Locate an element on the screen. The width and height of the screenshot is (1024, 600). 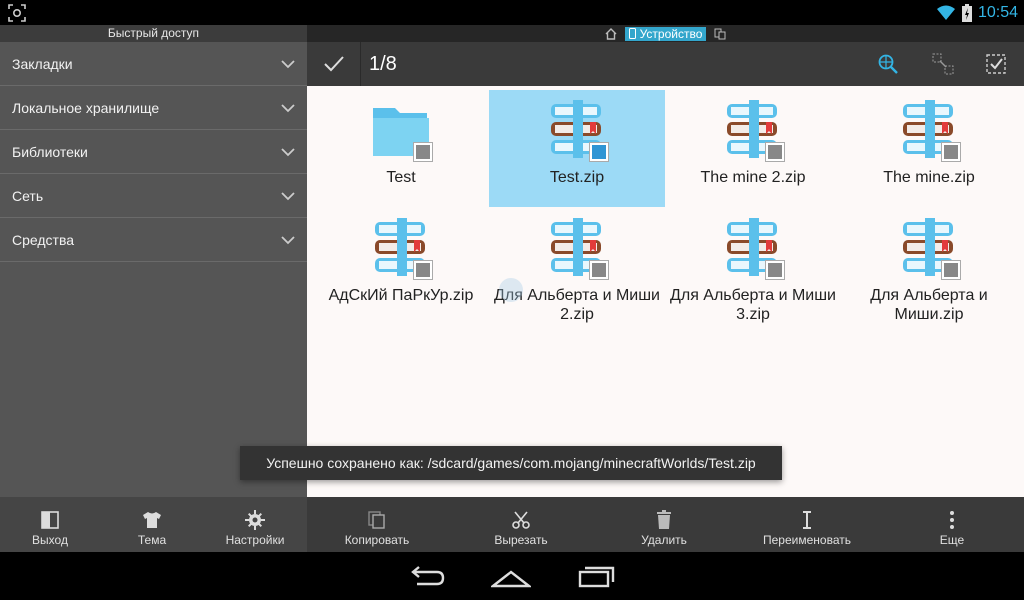
file-item-the-mine-zip: The mine.zip is located at coordinates (929, 148).